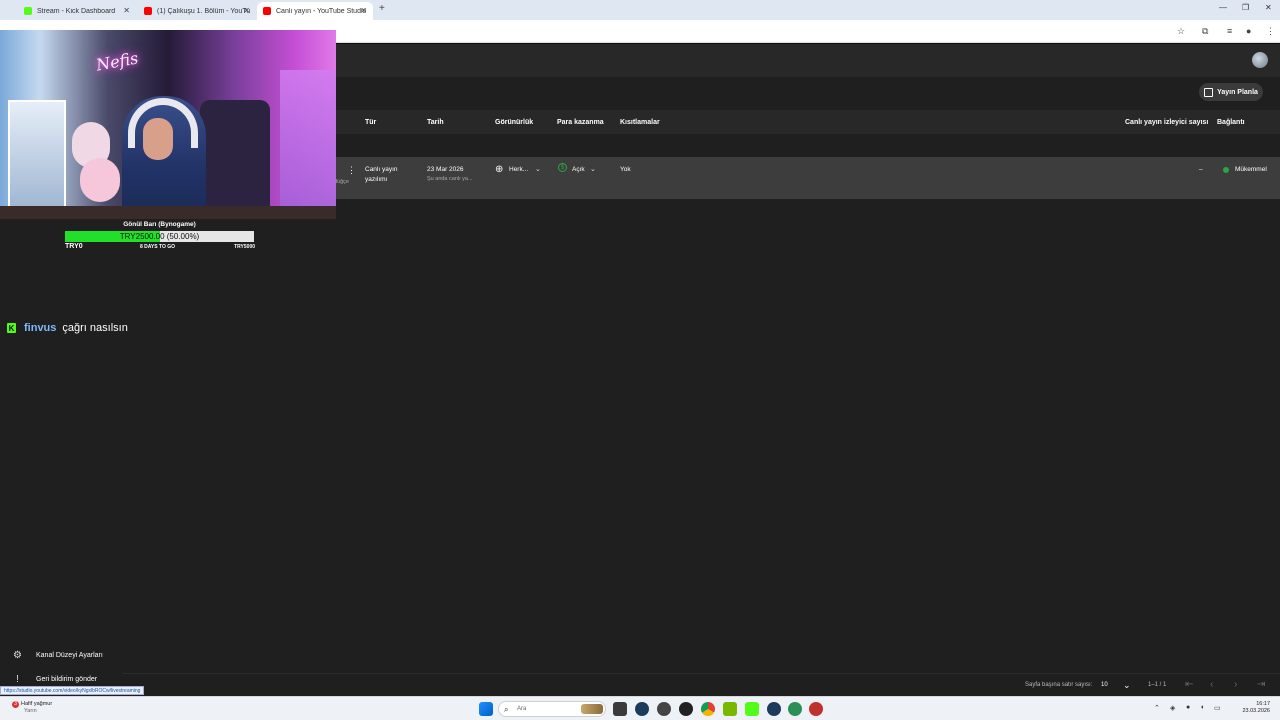  What do you see at coordinates (578, 169) in the screenshot?
I see `row-monetization: Açık` at bounding box center [578, 169].